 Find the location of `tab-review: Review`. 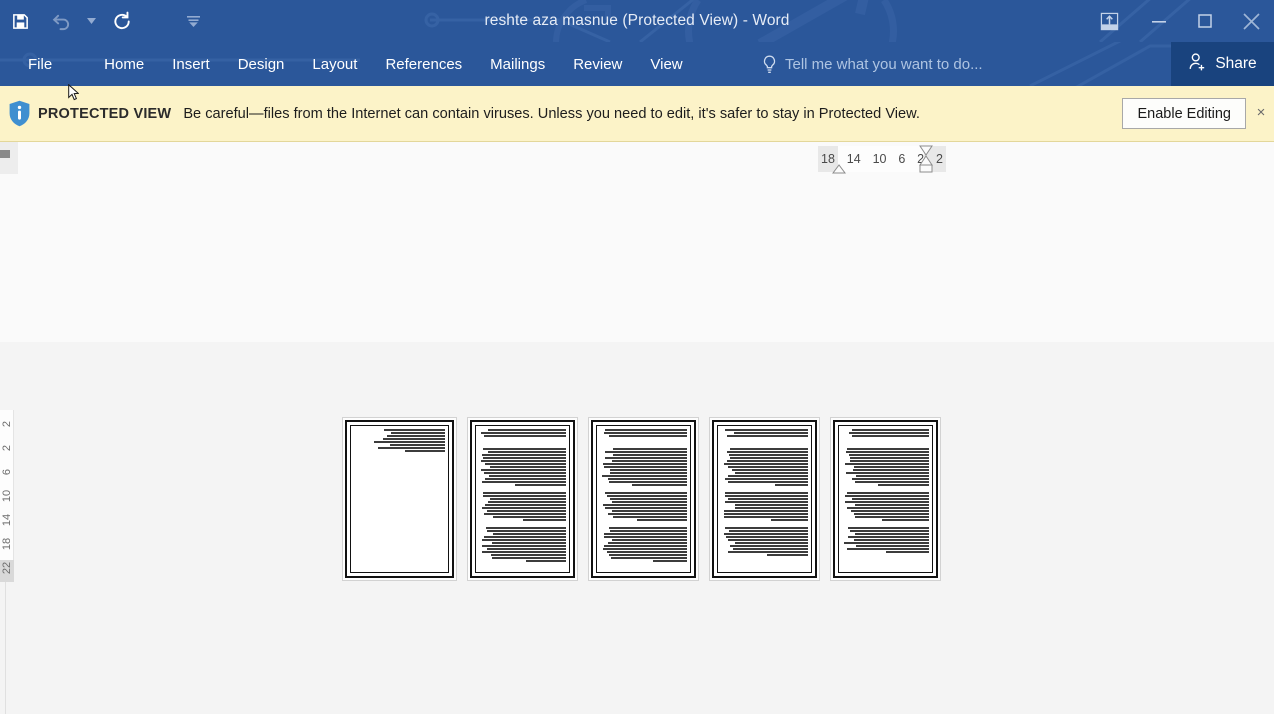

tab-review: Review is located at coordinates (597, 64).